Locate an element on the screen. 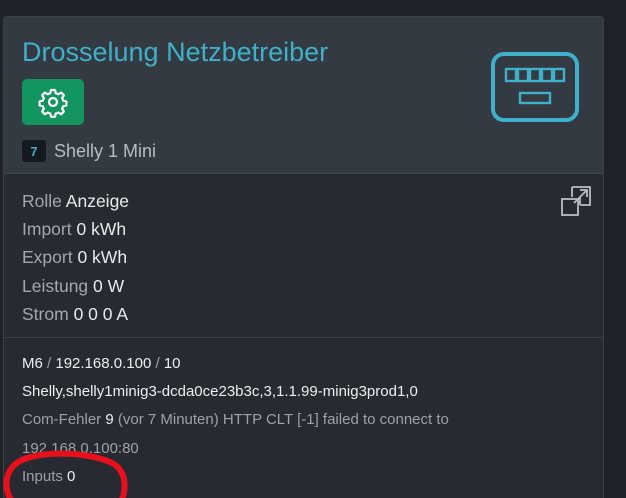 The image size is (626, 498). address-line: M6 / 192.168.0.100 / 10 is located at coordinates (309, 364).